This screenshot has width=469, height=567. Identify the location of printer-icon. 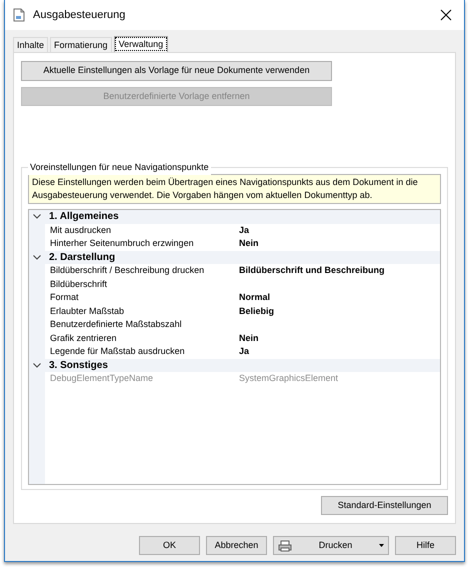
(285, 546).